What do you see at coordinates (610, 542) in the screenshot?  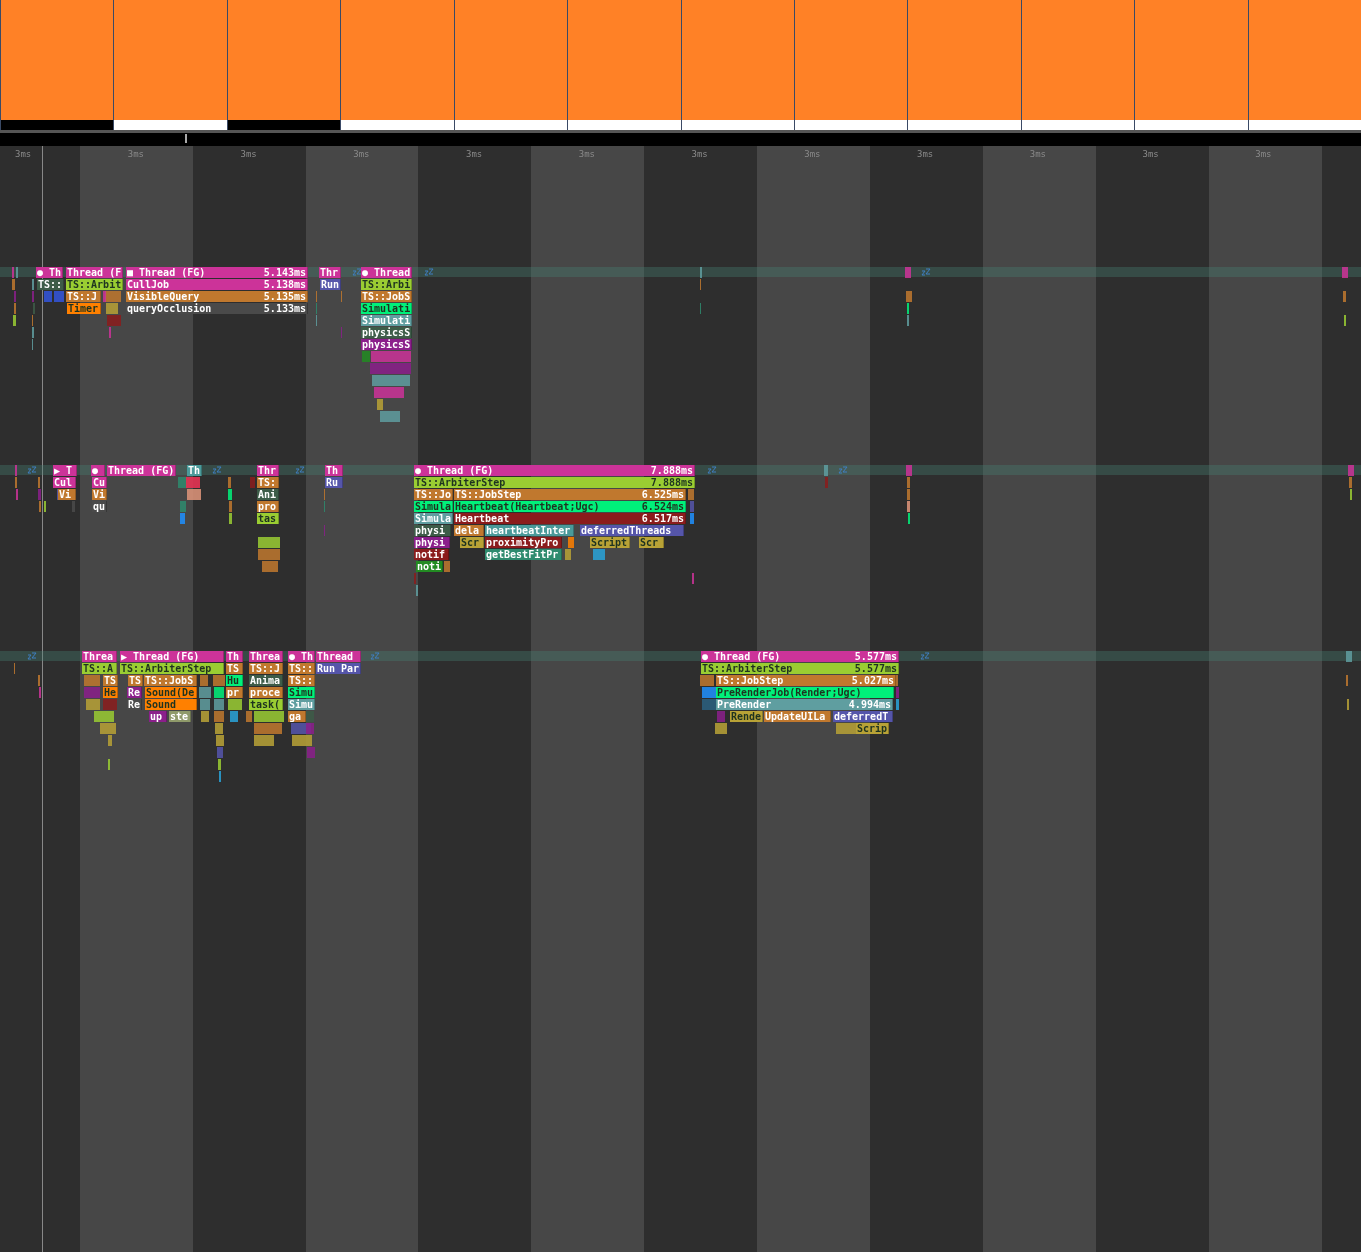 I see `flame-block: Script` at bounding box center [610, 542].